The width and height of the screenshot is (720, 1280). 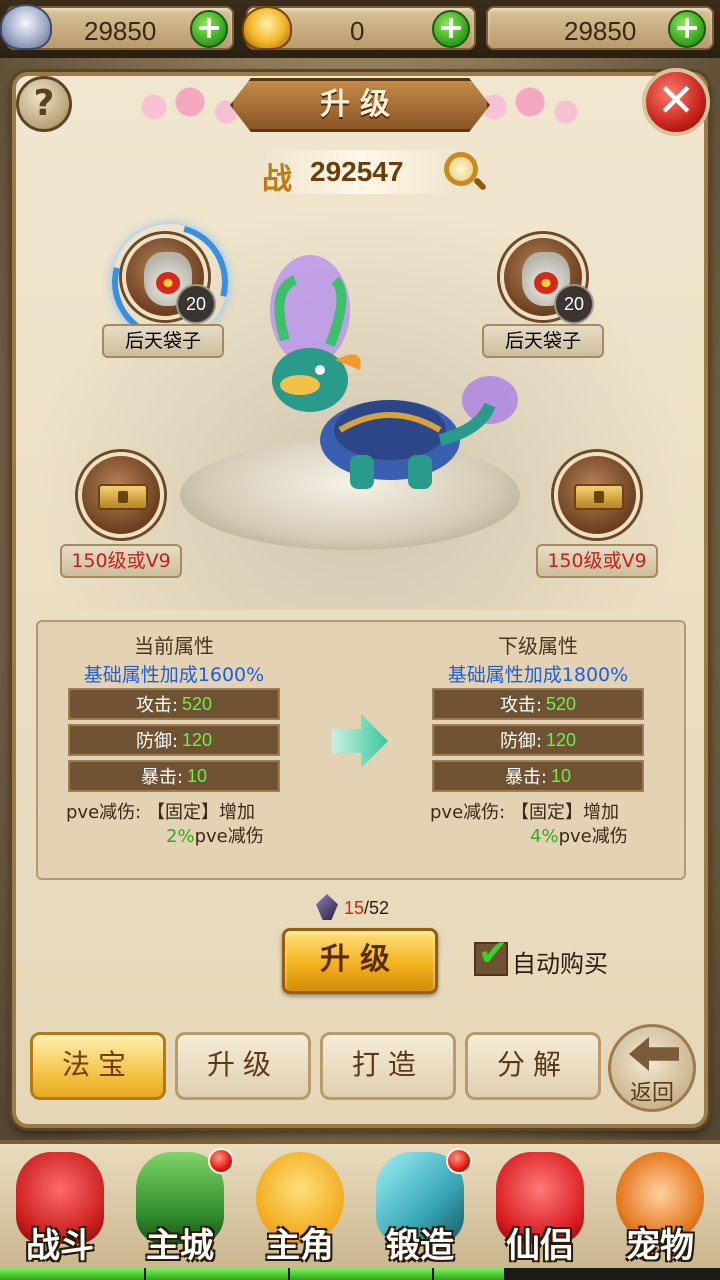 I want to click on nav-battle: 战斗, so click(x=60, y=1208).